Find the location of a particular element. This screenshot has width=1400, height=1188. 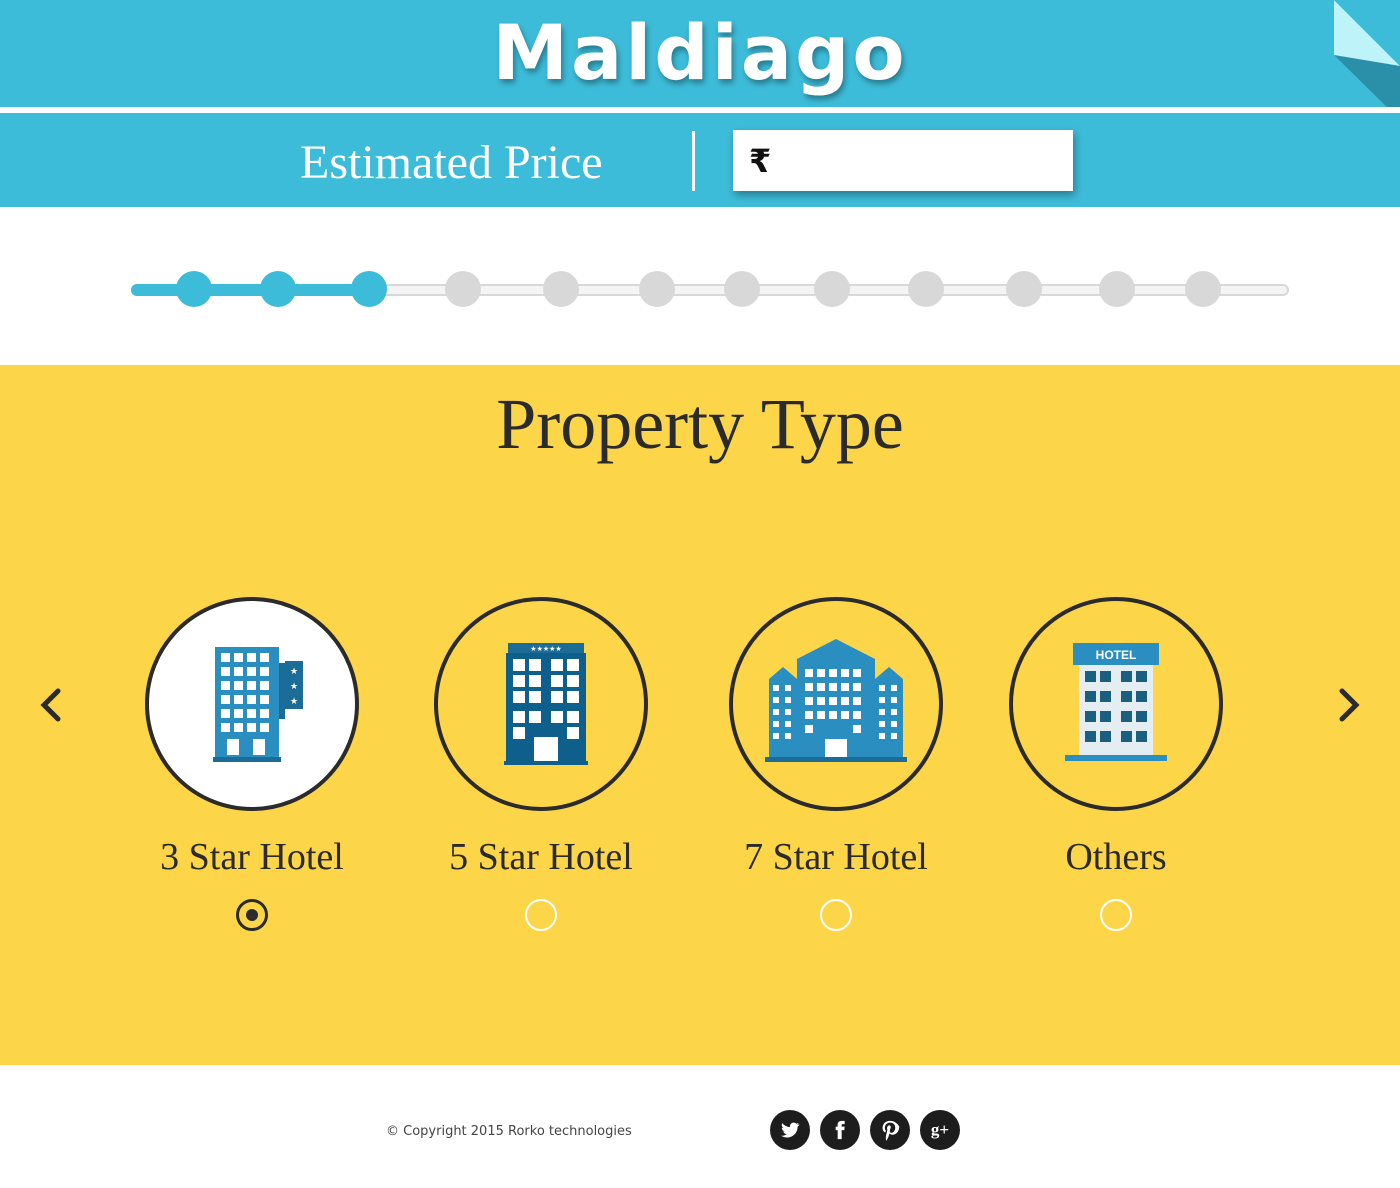

twitter-icon is located at coordinates (790, 1130).